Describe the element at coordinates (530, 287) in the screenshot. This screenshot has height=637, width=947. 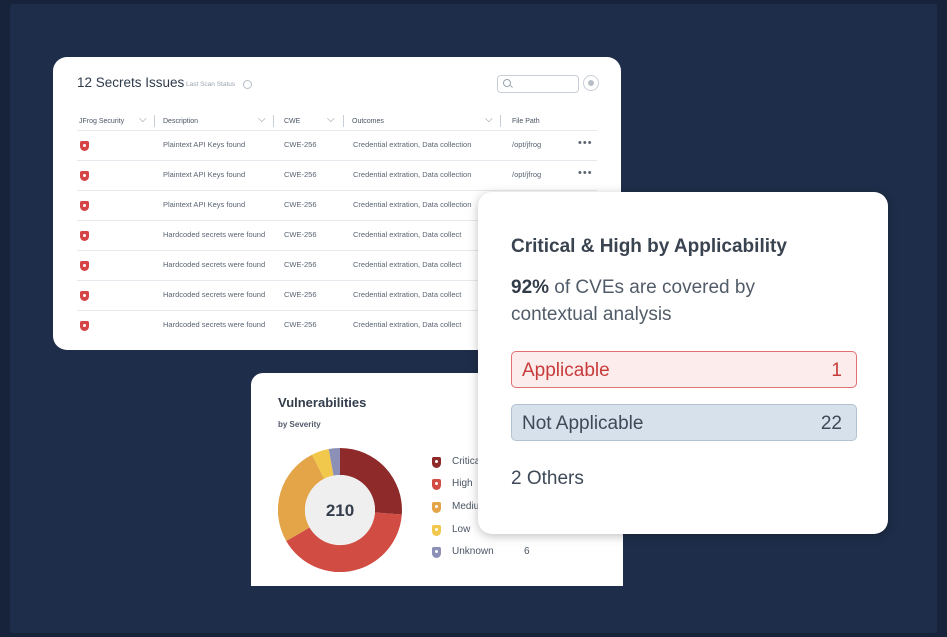
I see `coverage-percent: 92%` at that location.